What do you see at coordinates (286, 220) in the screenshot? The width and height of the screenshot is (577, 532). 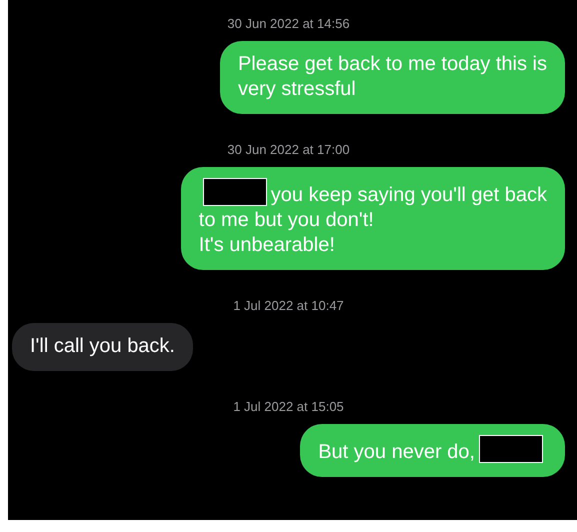 I see `message-text: to me but you don't!` at bounding box center [286, 220].